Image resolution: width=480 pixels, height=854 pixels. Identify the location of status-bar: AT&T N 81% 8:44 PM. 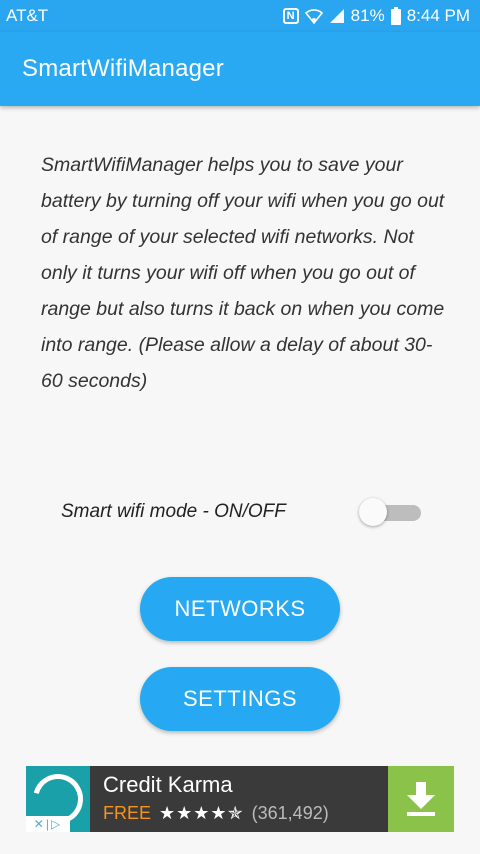
(240, 16).